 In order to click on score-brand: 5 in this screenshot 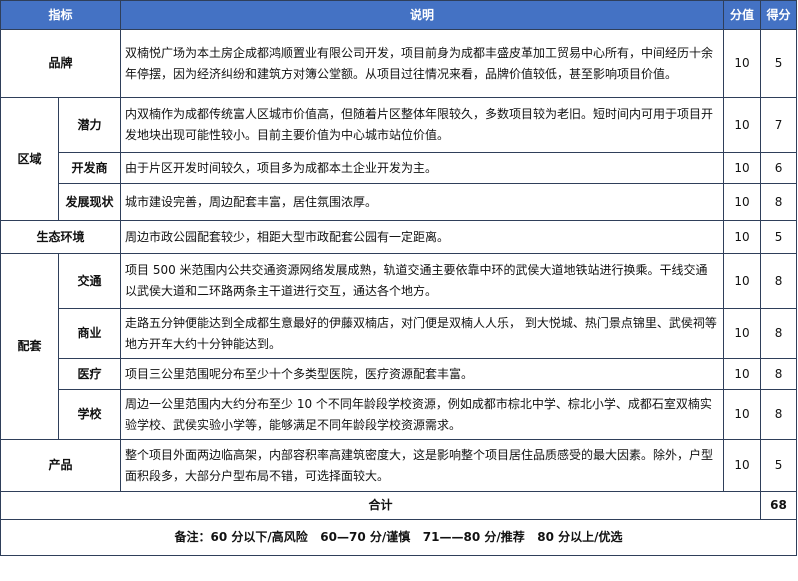, I will do `click(779, 63)`.